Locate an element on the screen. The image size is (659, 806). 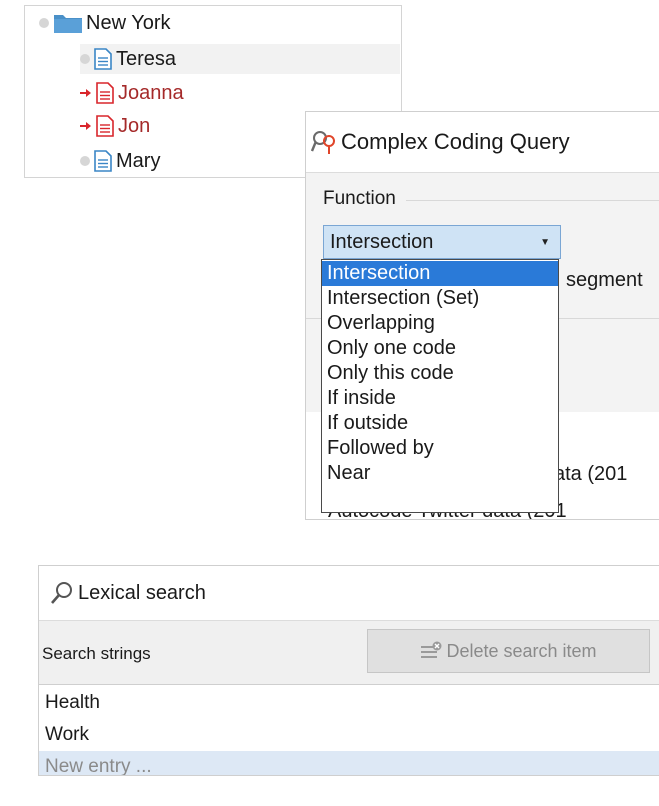
search-icon is located at coordinates (61, 593).